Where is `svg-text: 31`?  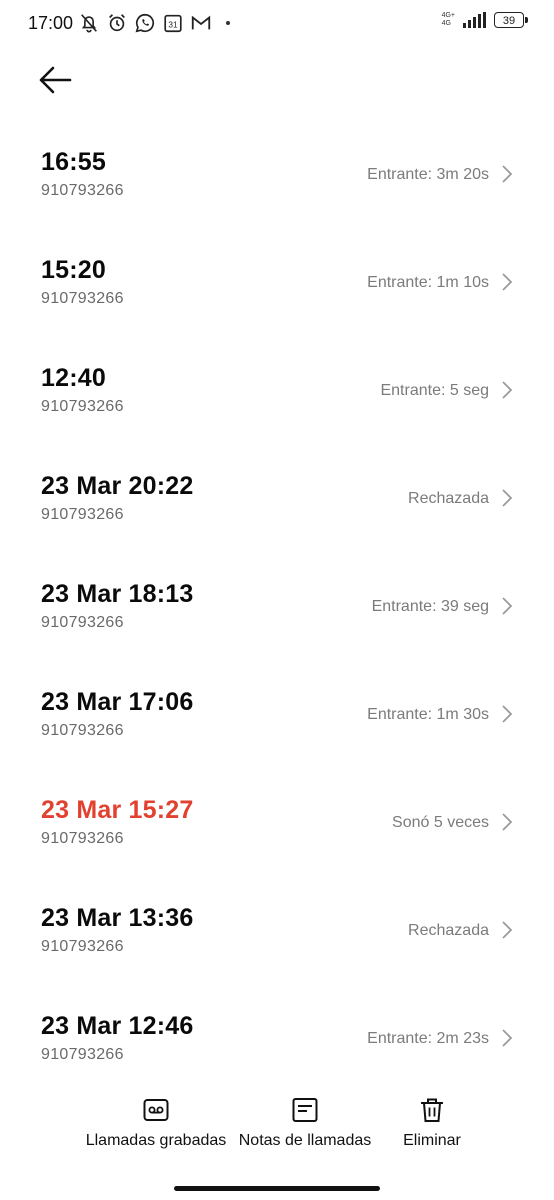
svg-text: 31 is located at coordinates (173, 25).